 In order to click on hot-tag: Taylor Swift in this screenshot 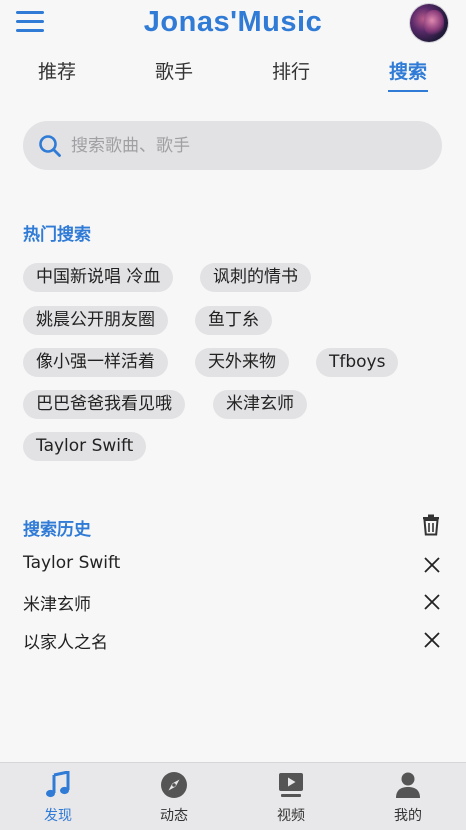, I will do `click(85, 446)`.